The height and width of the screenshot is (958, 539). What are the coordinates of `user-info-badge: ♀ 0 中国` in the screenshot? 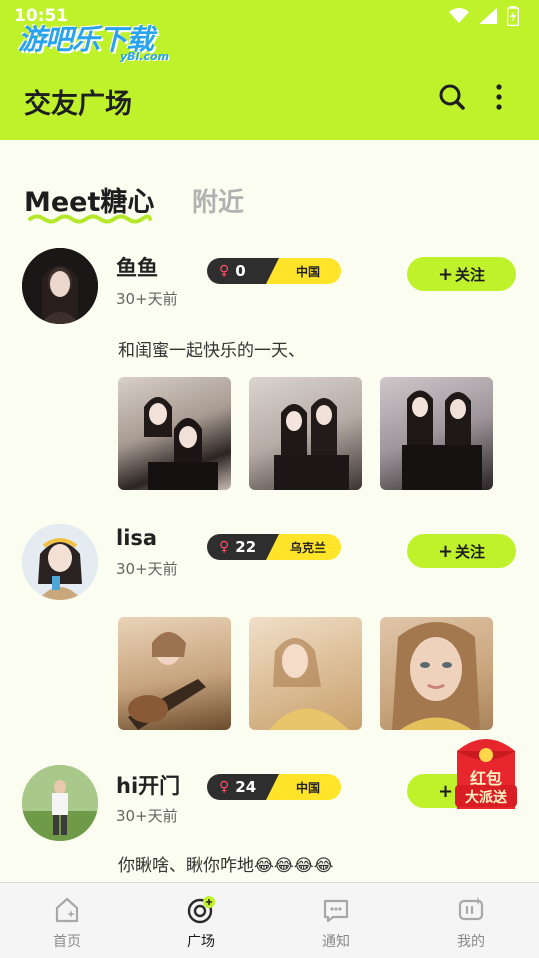 It's located at (274, 271).